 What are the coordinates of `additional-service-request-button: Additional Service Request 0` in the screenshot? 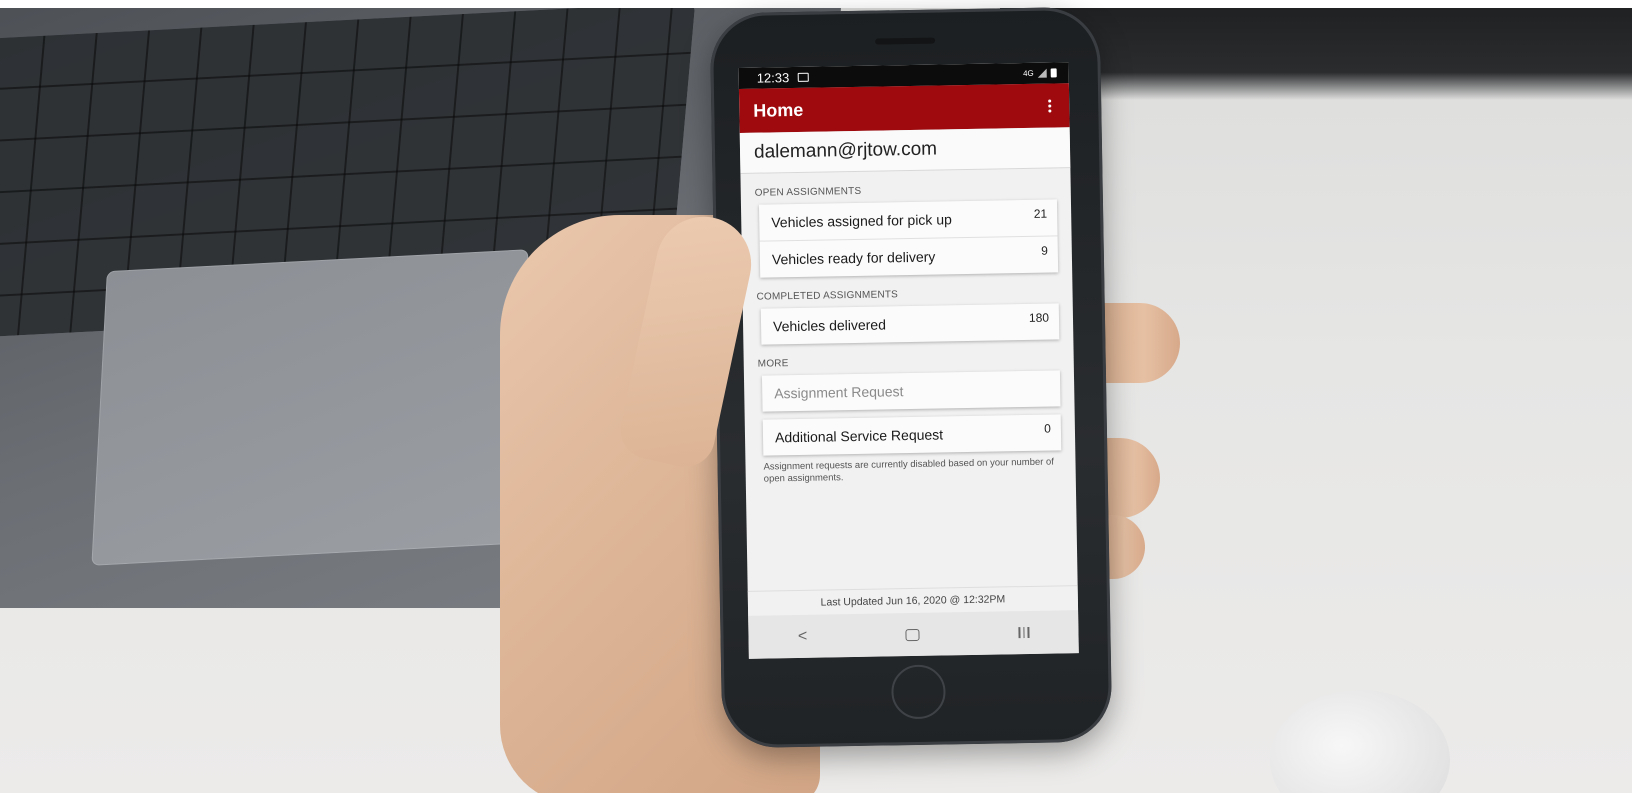 It's located at (912, 434).